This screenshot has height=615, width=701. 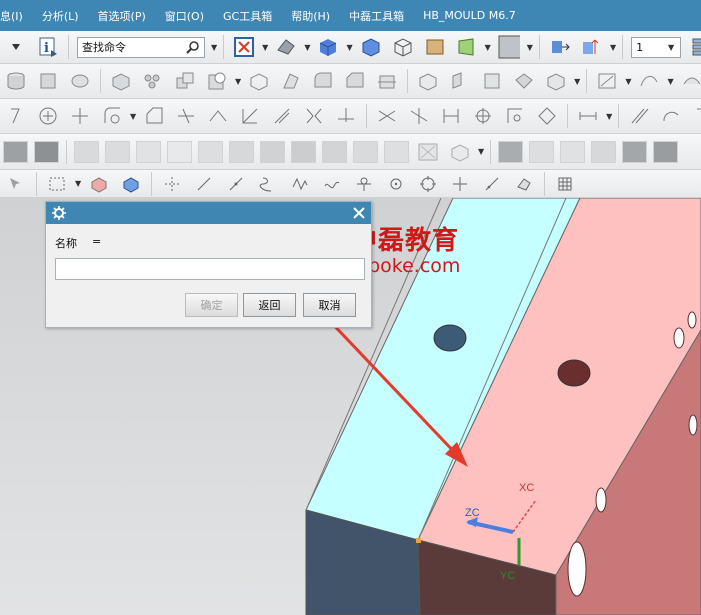 What do you see at coordinates (515, 116) in the screenshot?
I see `snap-icon` at bounding box center [515, 116].